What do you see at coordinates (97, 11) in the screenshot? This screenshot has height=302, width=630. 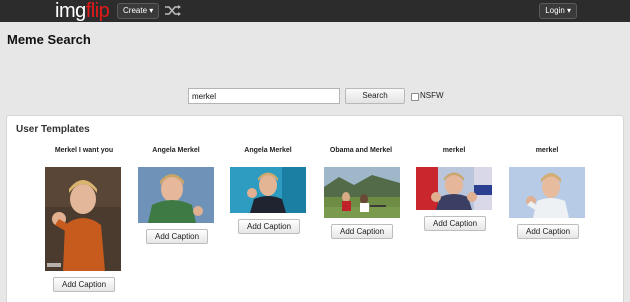 I see `logo-text-flip: flip` at bounding box center [97, 11].